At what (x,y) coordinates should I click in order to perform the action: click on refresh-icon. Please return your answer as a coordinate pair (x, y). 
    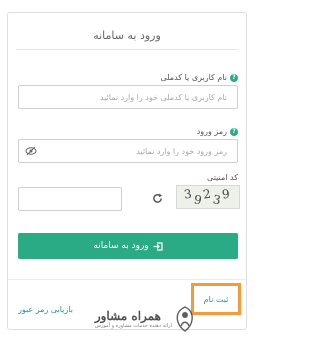
    Looking at the image, I should click on (157, 198).